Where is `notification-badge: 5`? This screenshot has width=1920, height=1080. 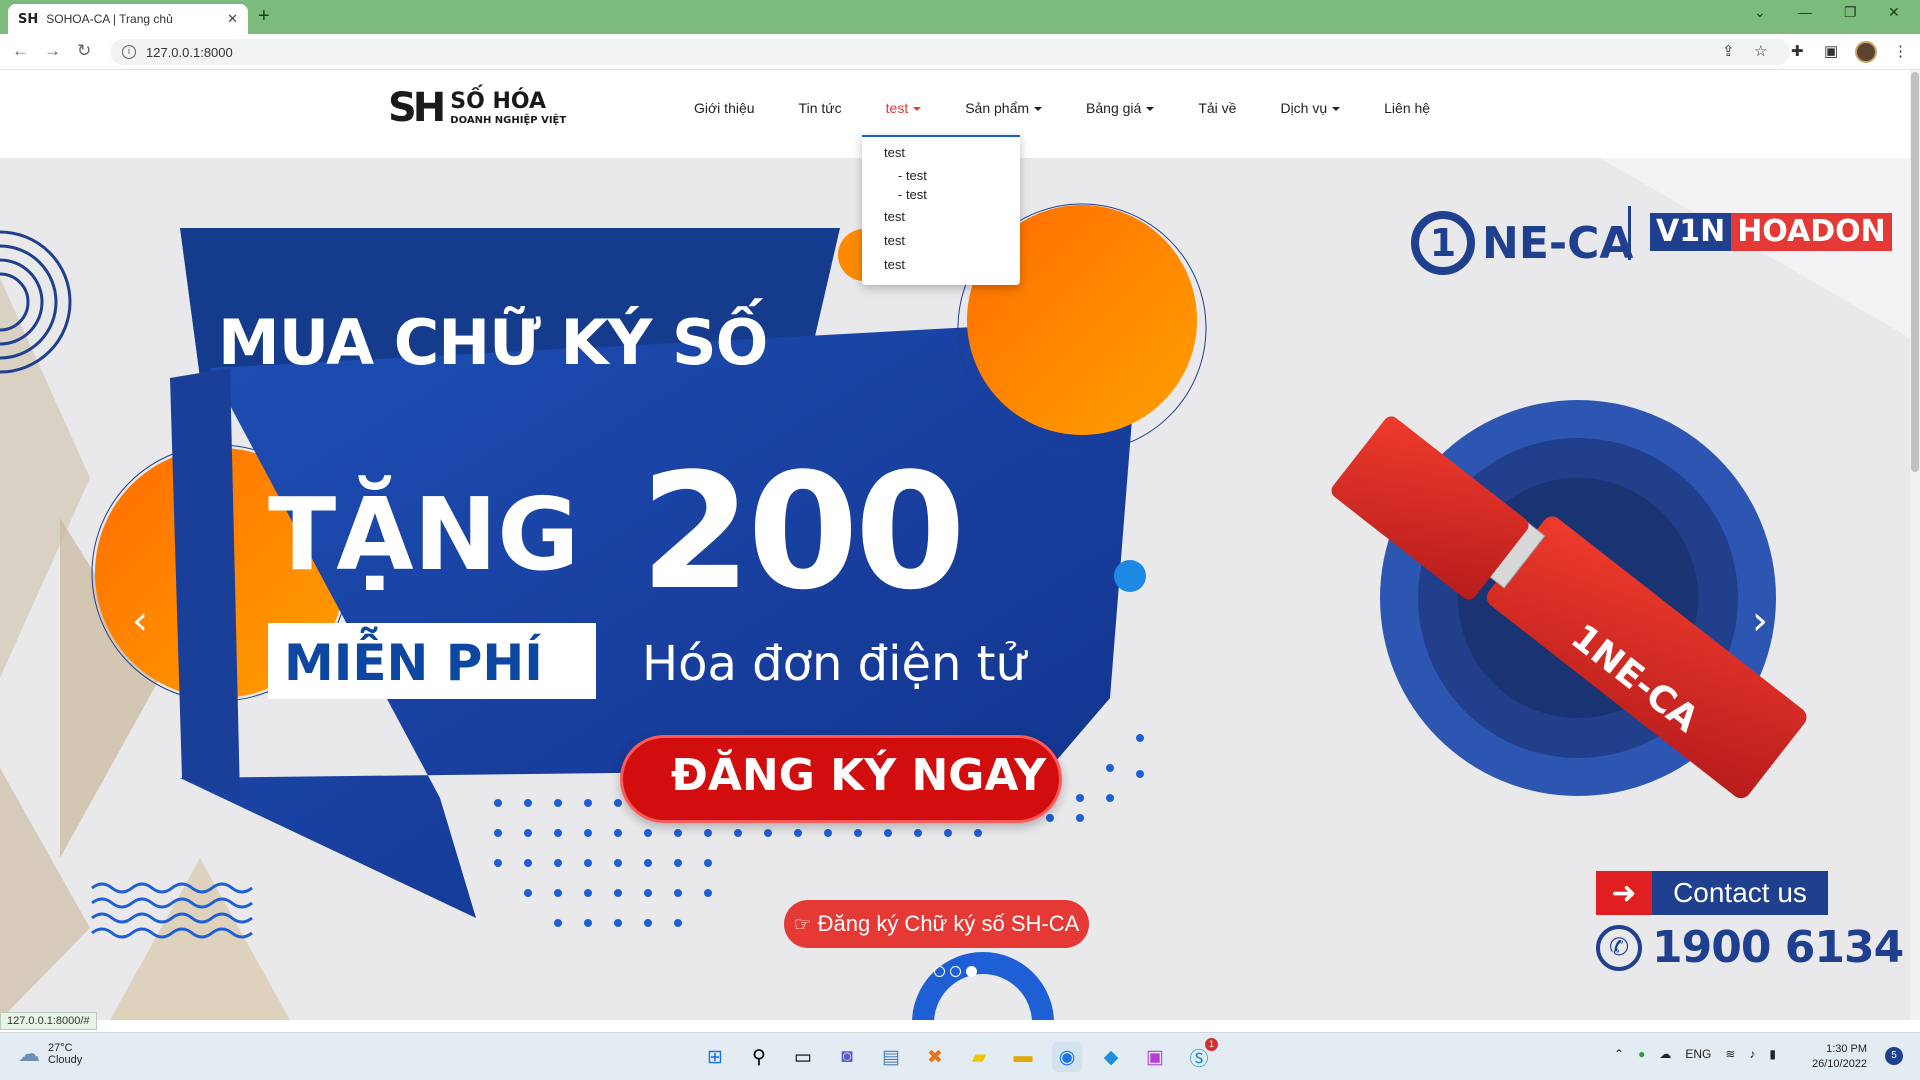
notification-badge: 5 is located at coordinates (1894, 1056).